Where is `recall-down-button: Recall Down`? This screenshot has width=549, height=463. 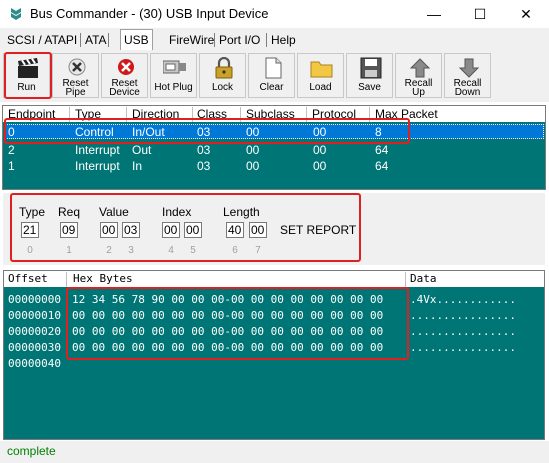 recall-down-button: Recall Down is located at coordinates (467, 75).